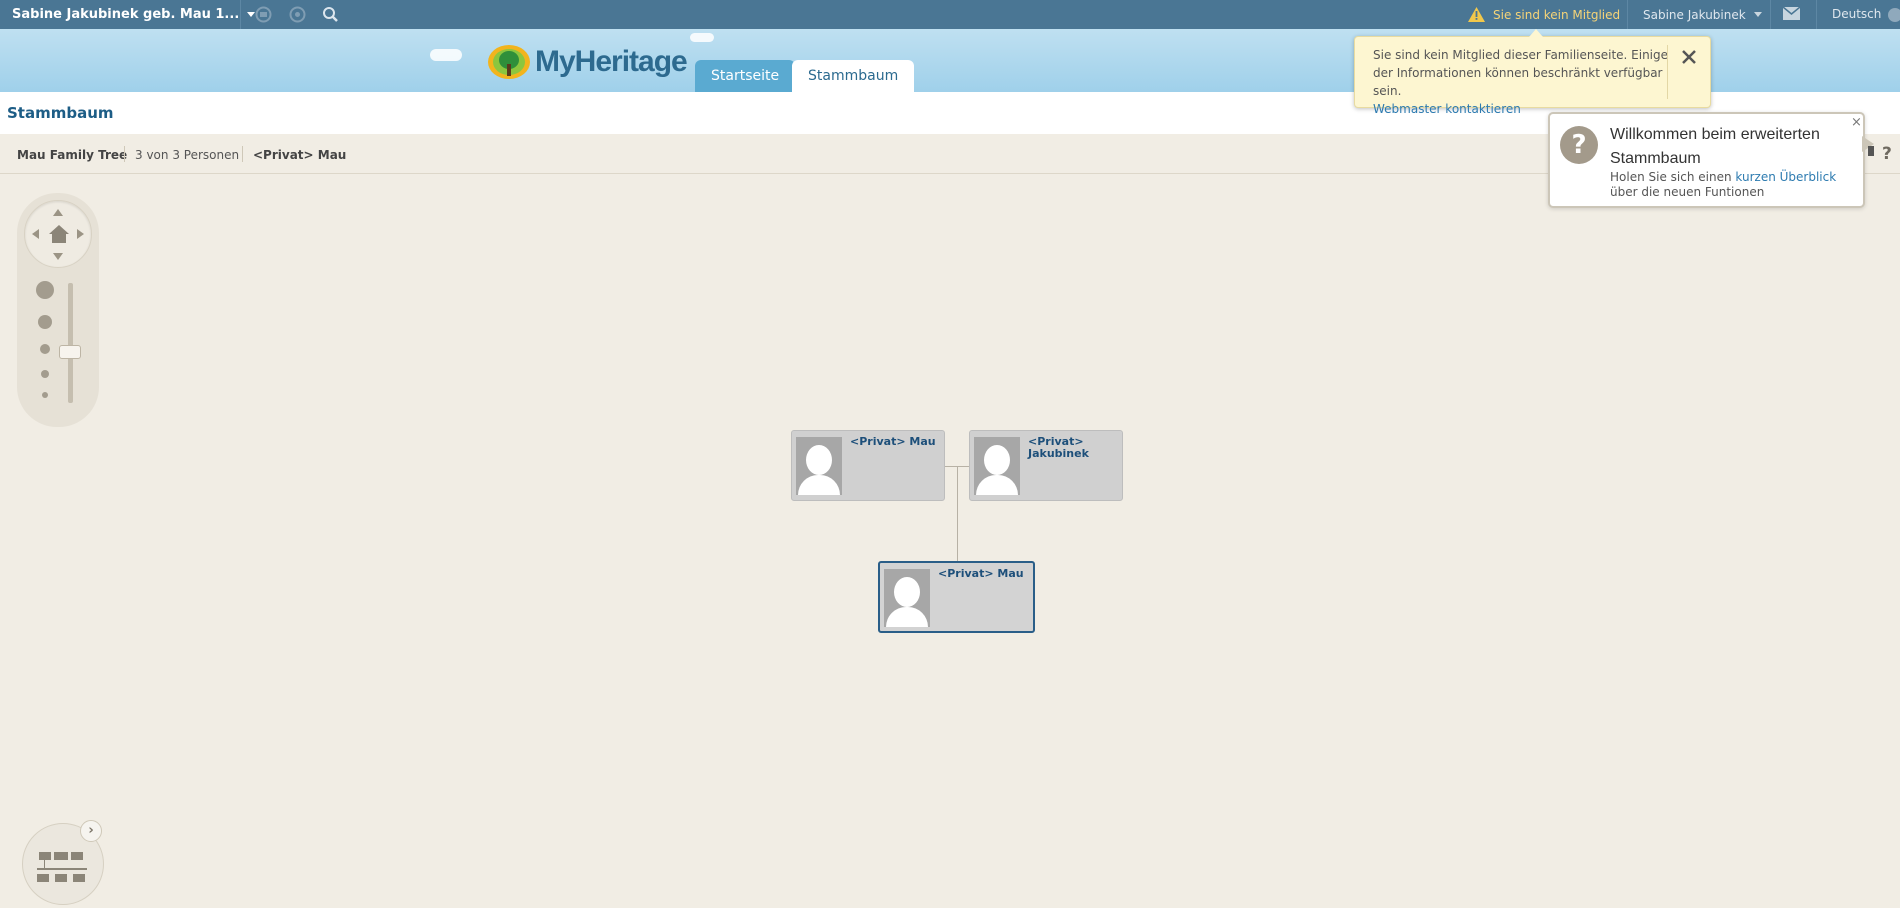  What do you see at coordinates (263, 14) in the screenshot?
I see `history-back-icon` at bounding box center [263, 14].